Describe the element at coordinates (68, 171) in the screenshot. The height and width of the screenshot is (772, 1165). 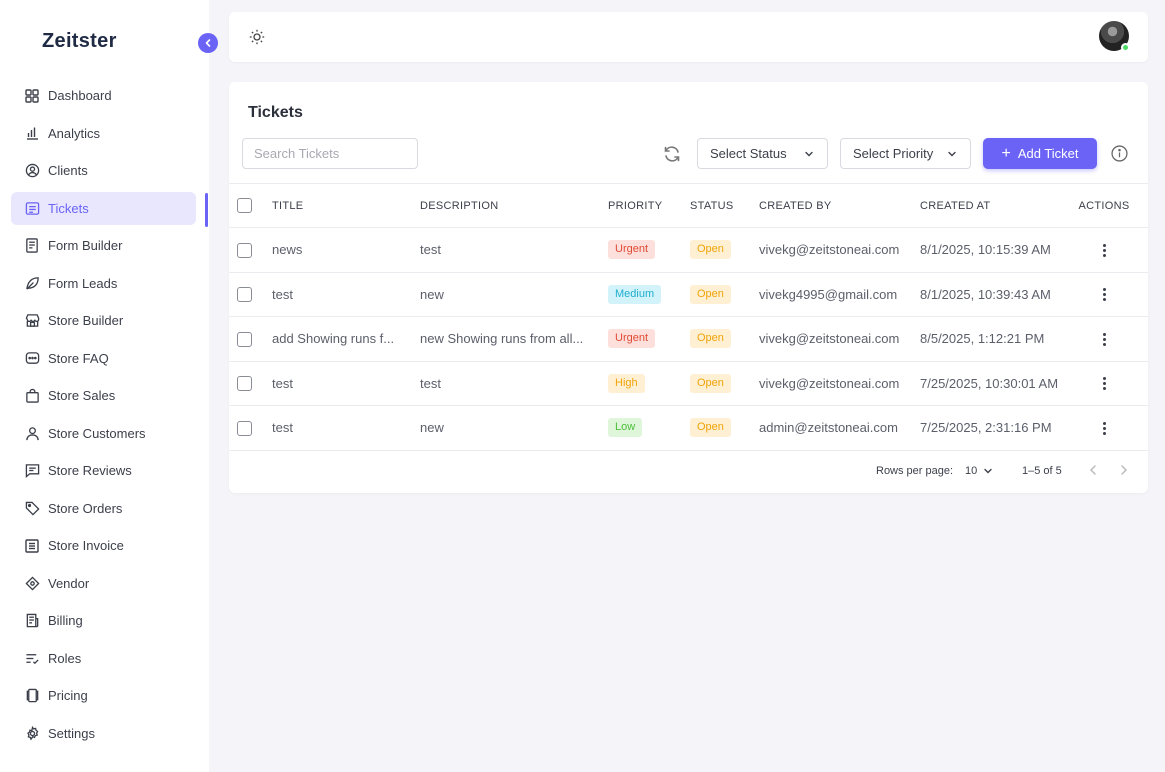
I see `sidebar-item-label: Clients` at that location.